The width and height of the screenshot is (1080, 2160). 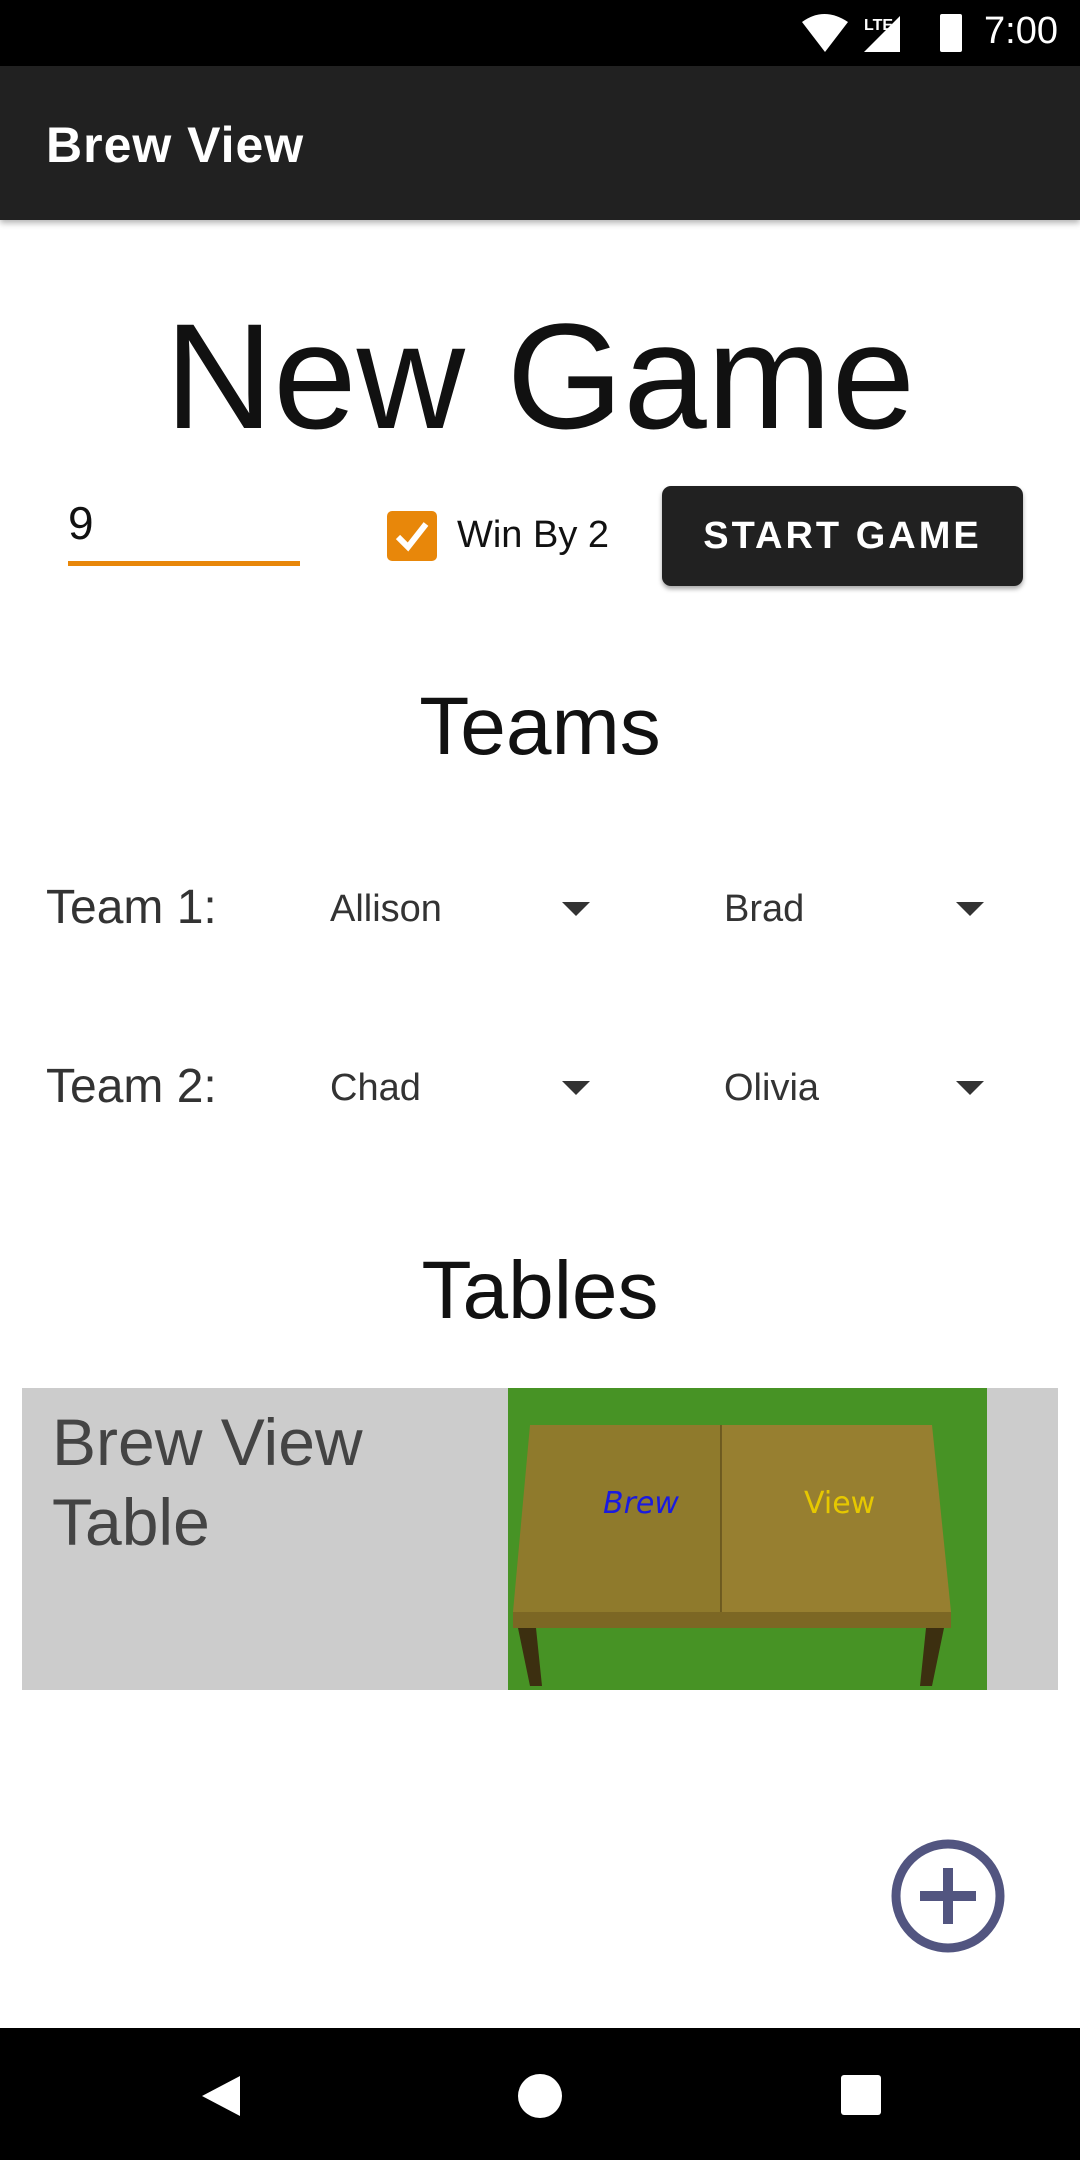 I want to click on app-bar: Brew View, so click(x=540, y=143).